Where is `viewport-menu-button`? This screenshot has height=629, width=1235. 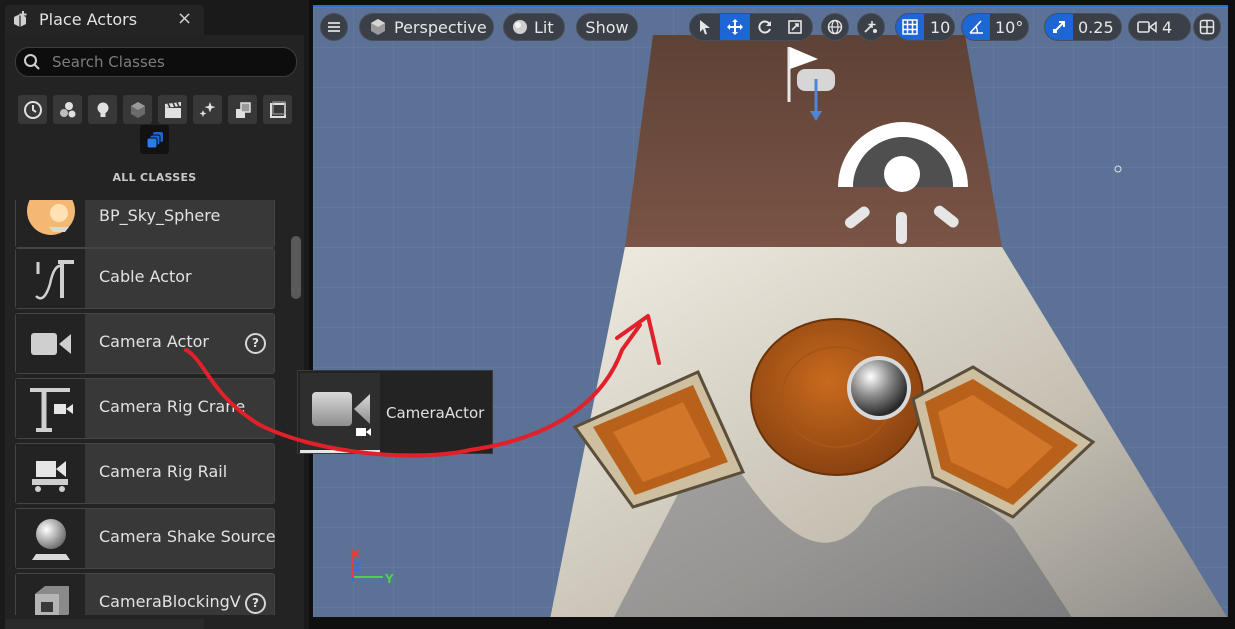 viewport-menu-button is located at coordinates (334, 27).